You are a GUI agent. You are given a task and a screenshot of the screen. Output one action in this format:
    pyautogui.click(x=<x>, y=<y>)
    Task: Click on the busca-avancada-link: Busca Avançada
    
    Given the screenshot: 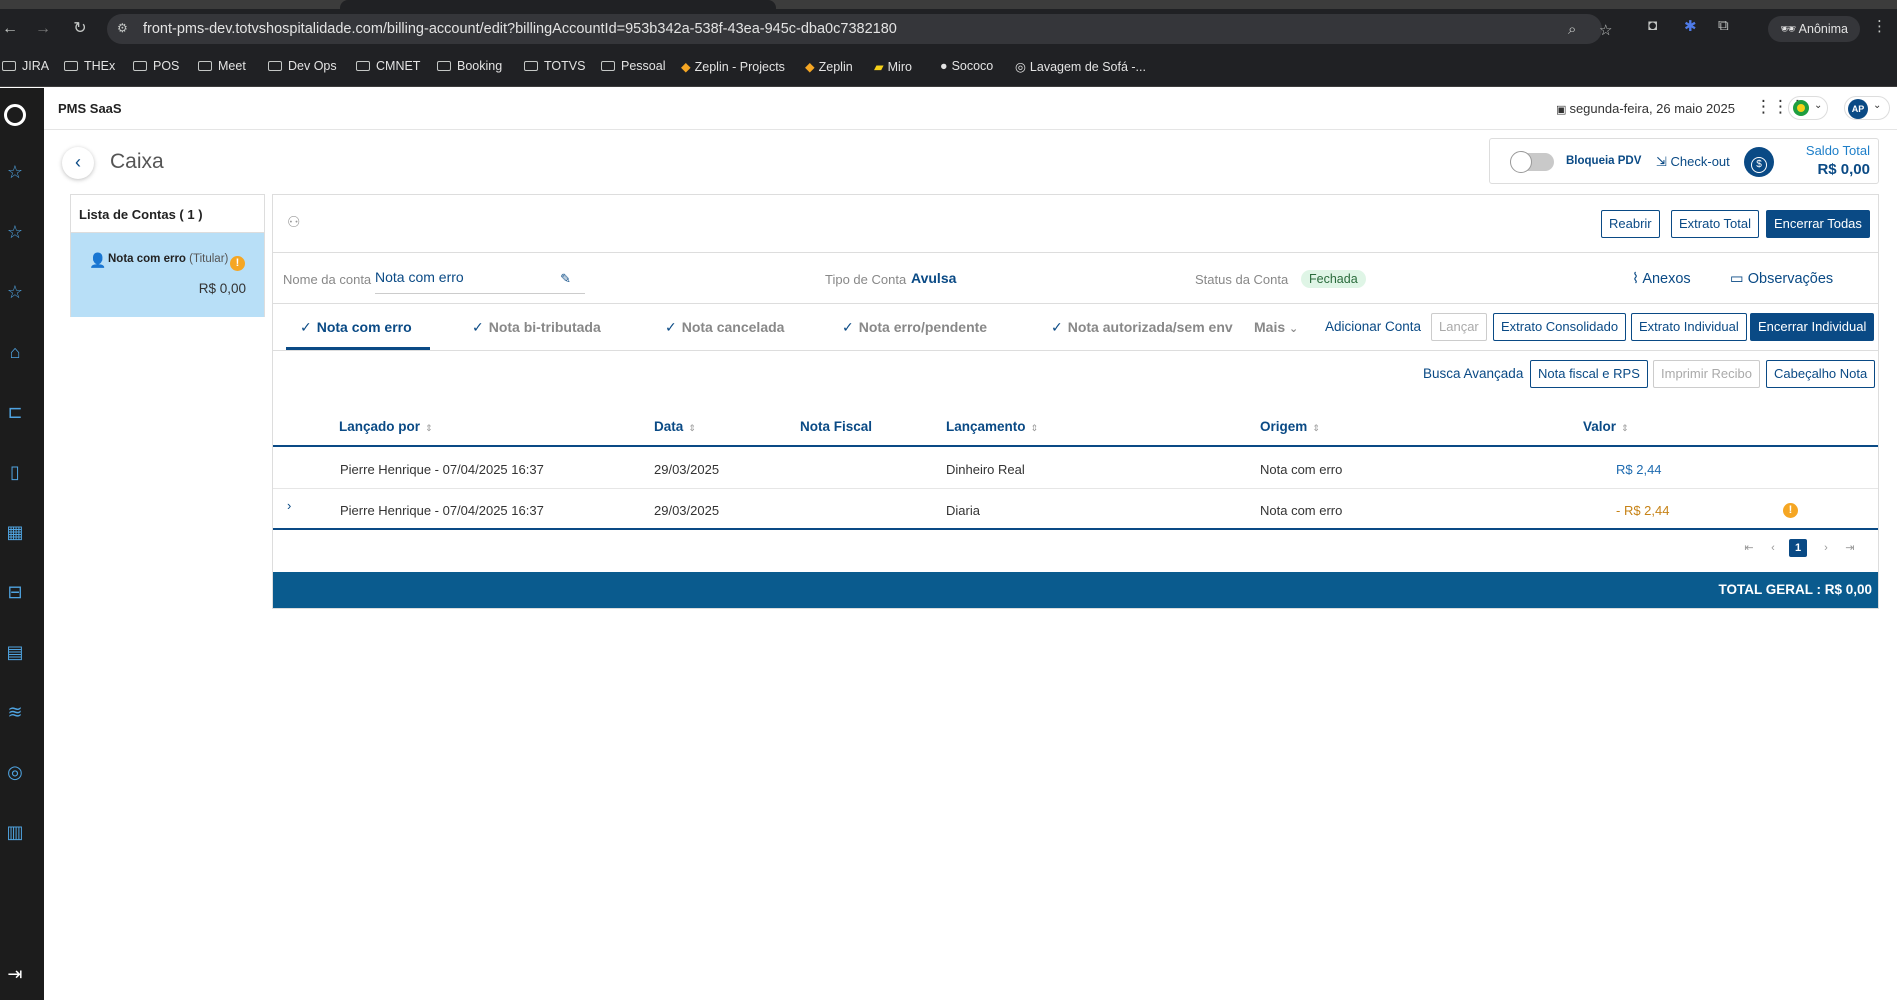 What is the action you would take?
    pyautogui.click(x=1473, y=373)
    